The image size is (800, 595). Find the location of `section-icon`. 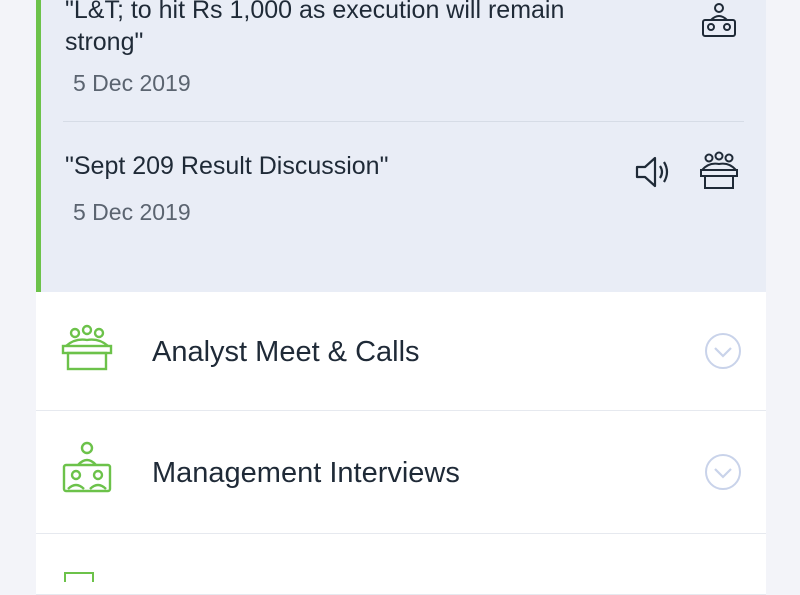

section-icon is located at coordinates (79, 577).